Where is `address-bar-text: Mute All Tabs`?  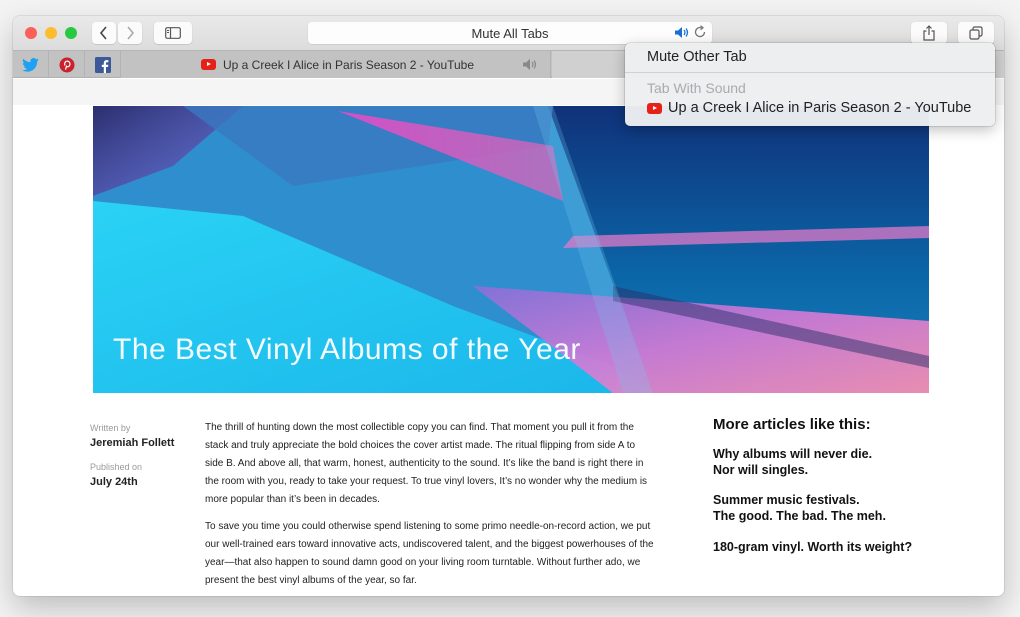 address-bar-text: Mute All Tabs is located at coordinates (510, 33).